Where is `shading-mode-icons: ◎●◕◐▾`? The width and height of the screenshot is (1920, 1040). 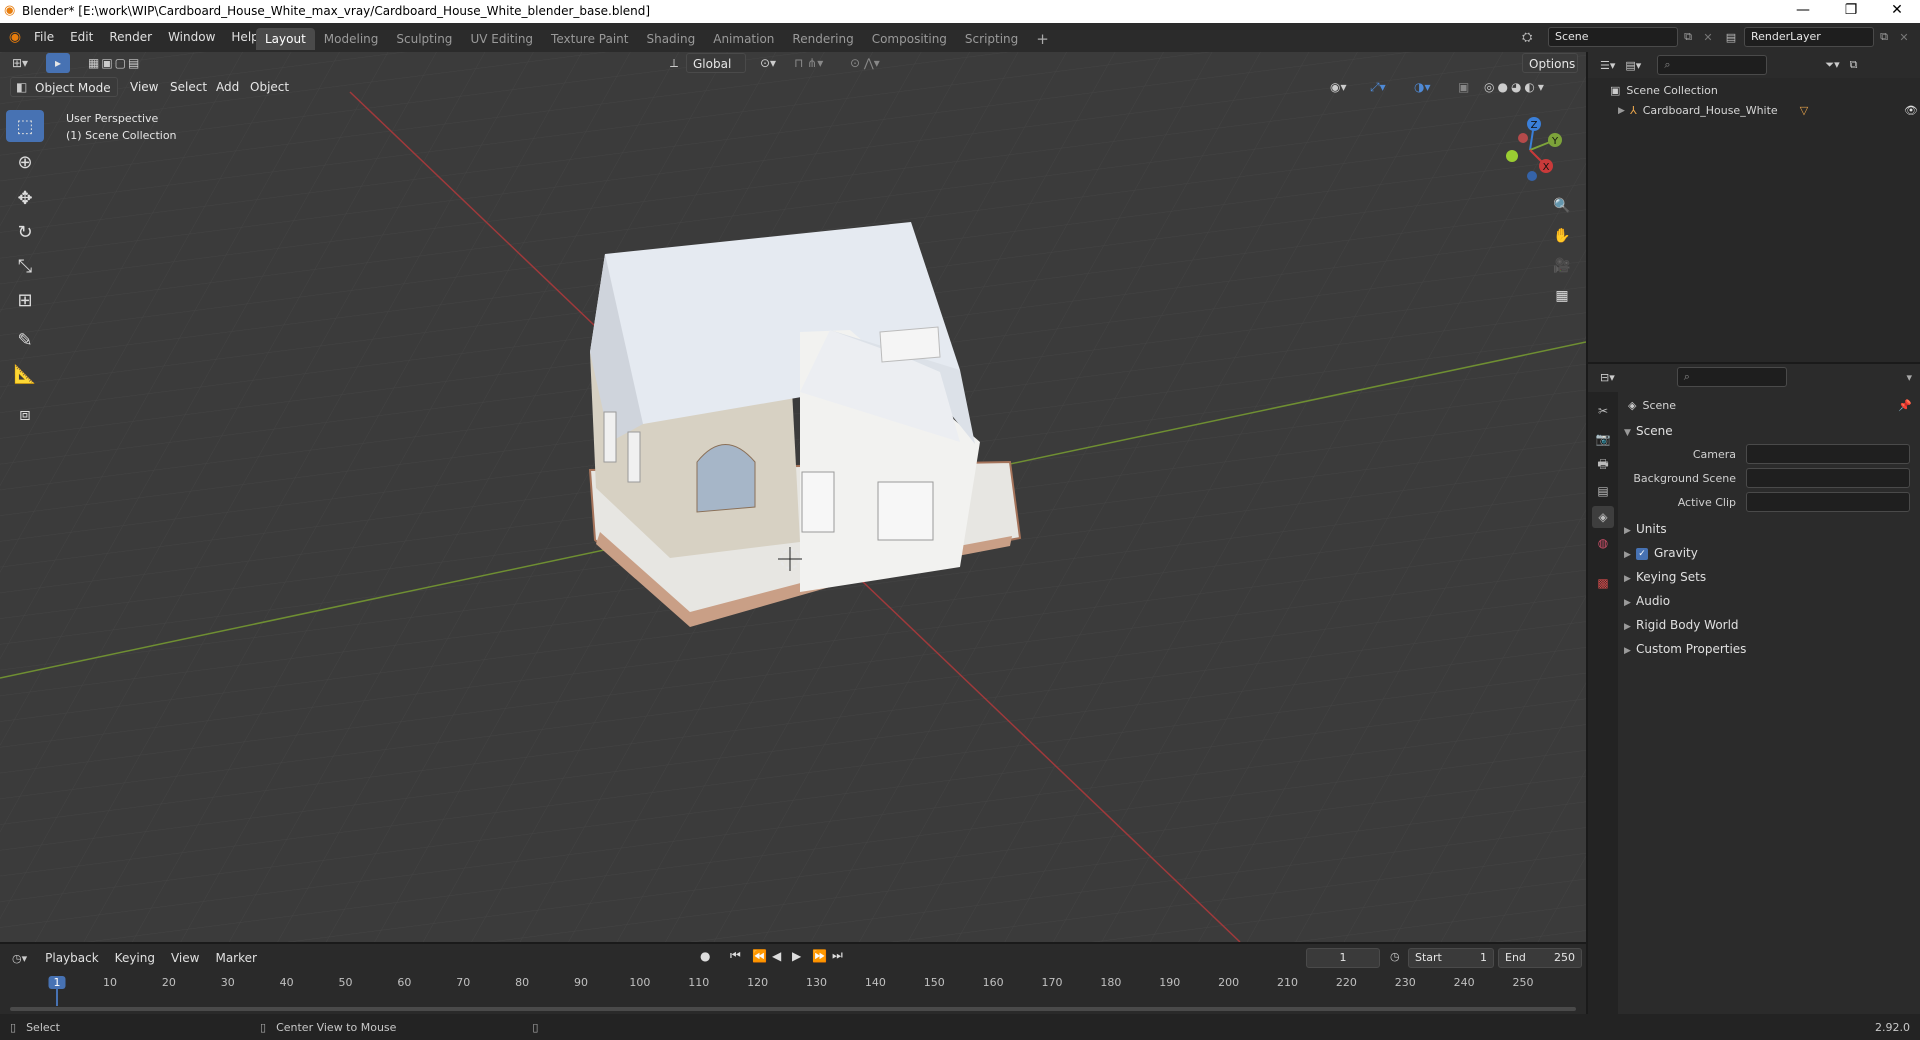 shading-mode-icons: ◎●◕◐▾ is located at coordinates (1515, 87).